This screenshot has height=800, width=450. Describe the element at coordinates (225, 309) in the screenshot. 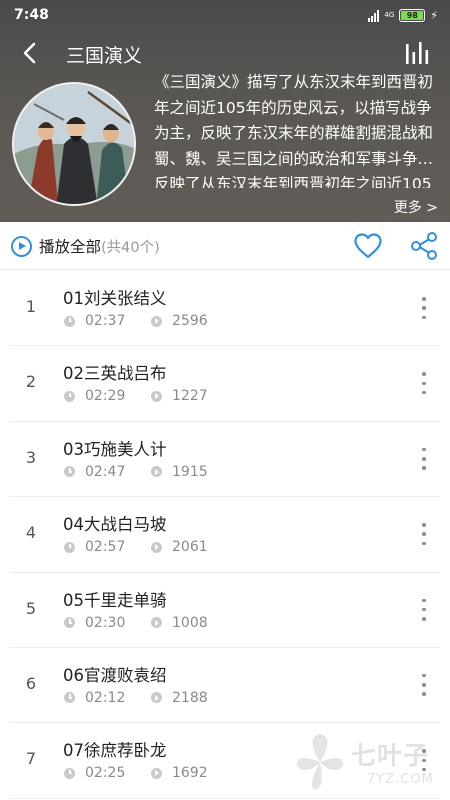

I see `episode-row: 1 01刘关张结义 02:37 2596` at that location.